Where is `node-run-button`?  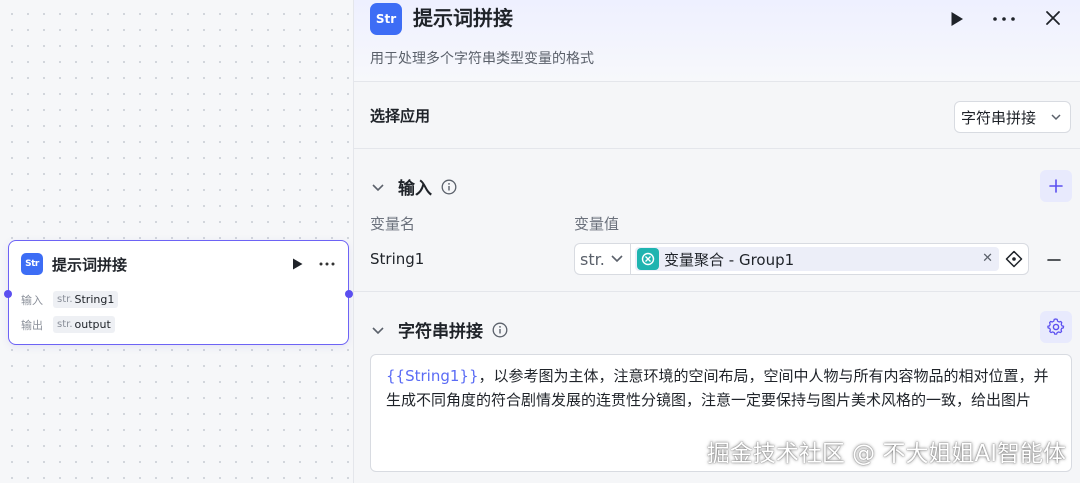 node-run-button is located at coordinates (297, 264).